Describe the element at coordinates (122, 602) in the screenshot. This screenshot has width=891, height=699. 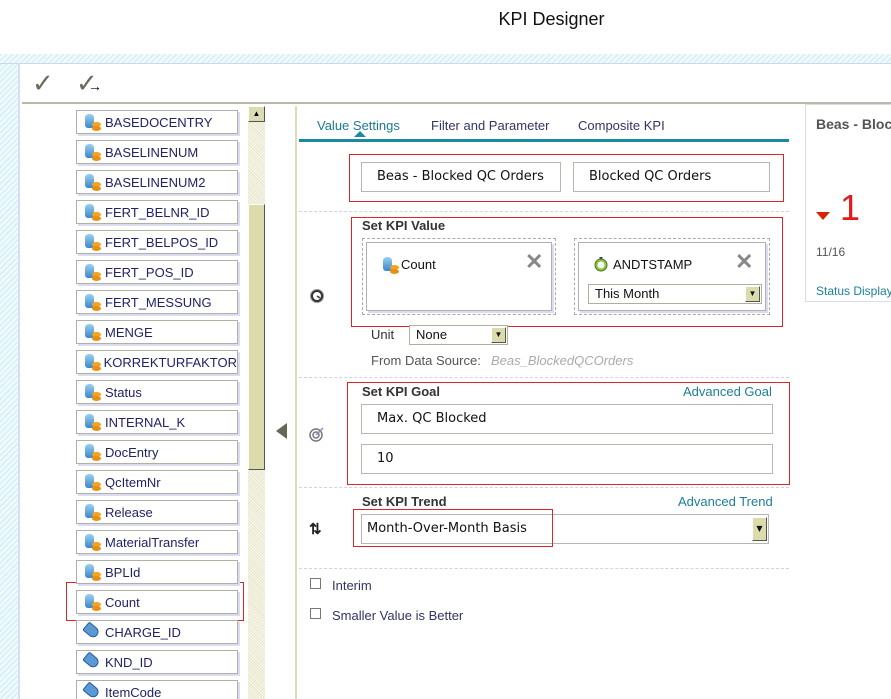
I see `field-label: Count` at that location.